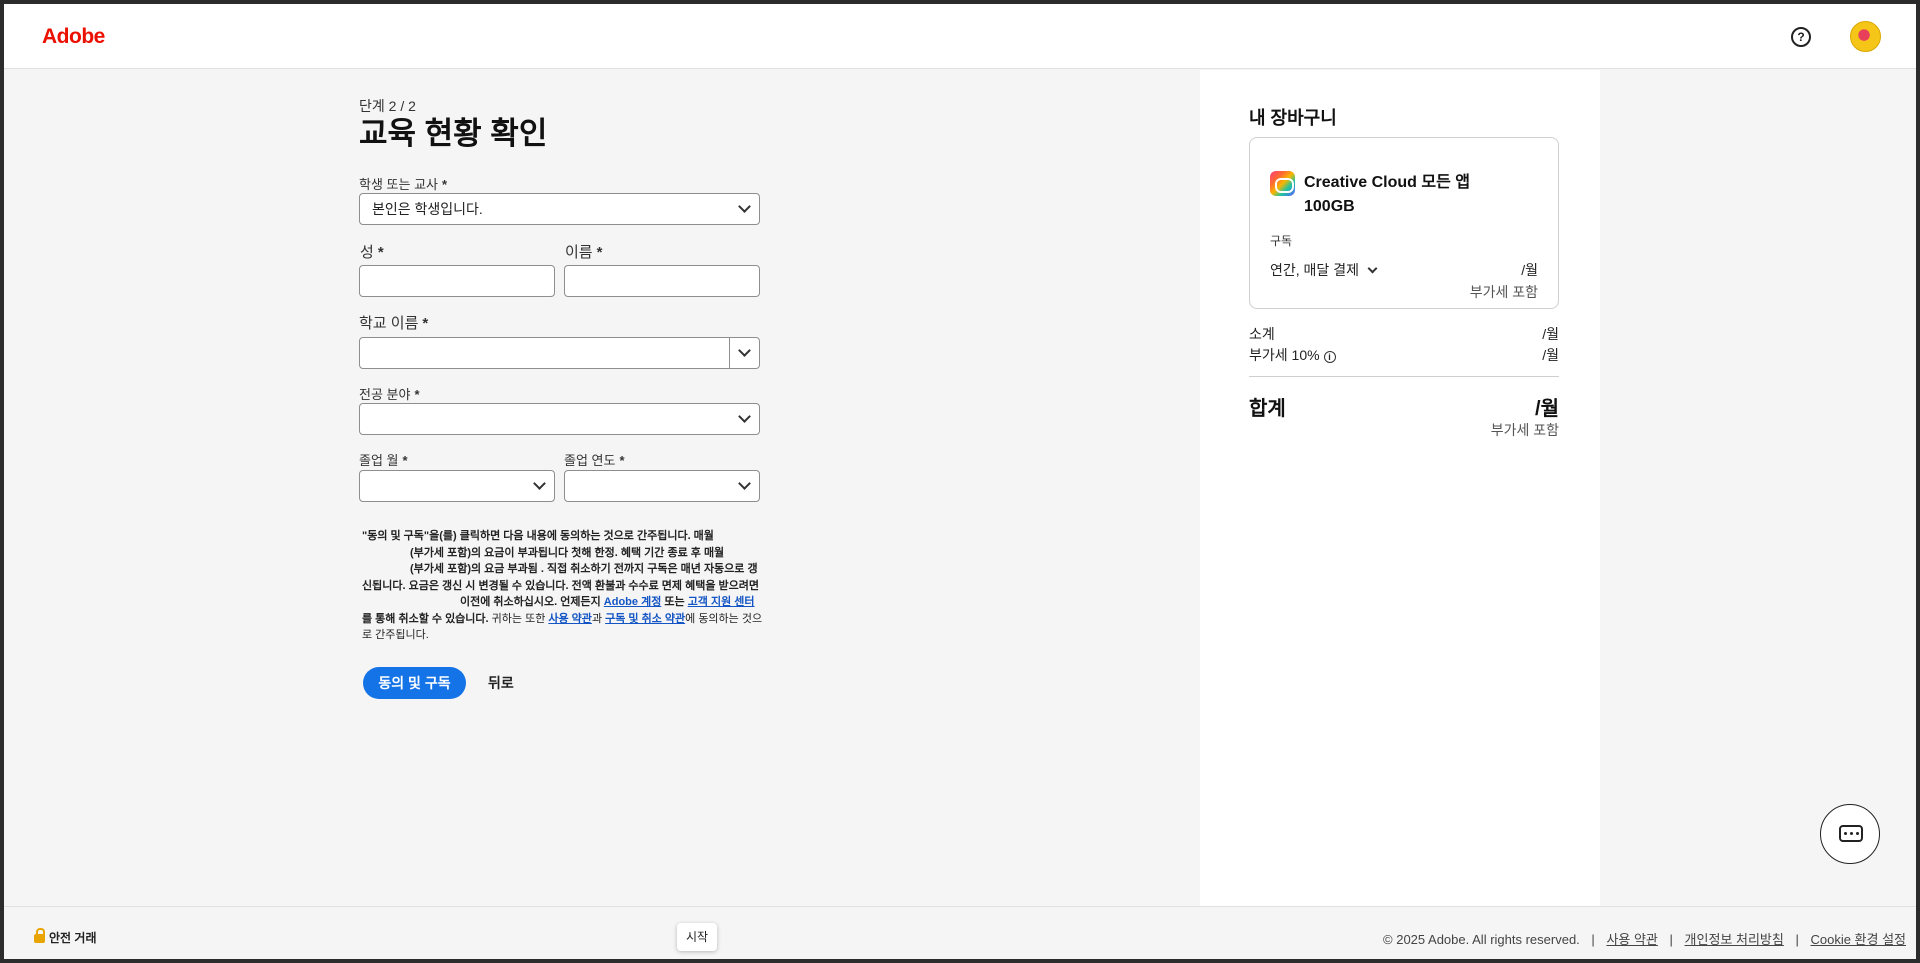 This screenshot has width=1920, height=963. What do you see at coordinates (559, 209) in the screenshot?
I see `role-select: 본인은 학생입니다.` at bounding box center [559, 209].